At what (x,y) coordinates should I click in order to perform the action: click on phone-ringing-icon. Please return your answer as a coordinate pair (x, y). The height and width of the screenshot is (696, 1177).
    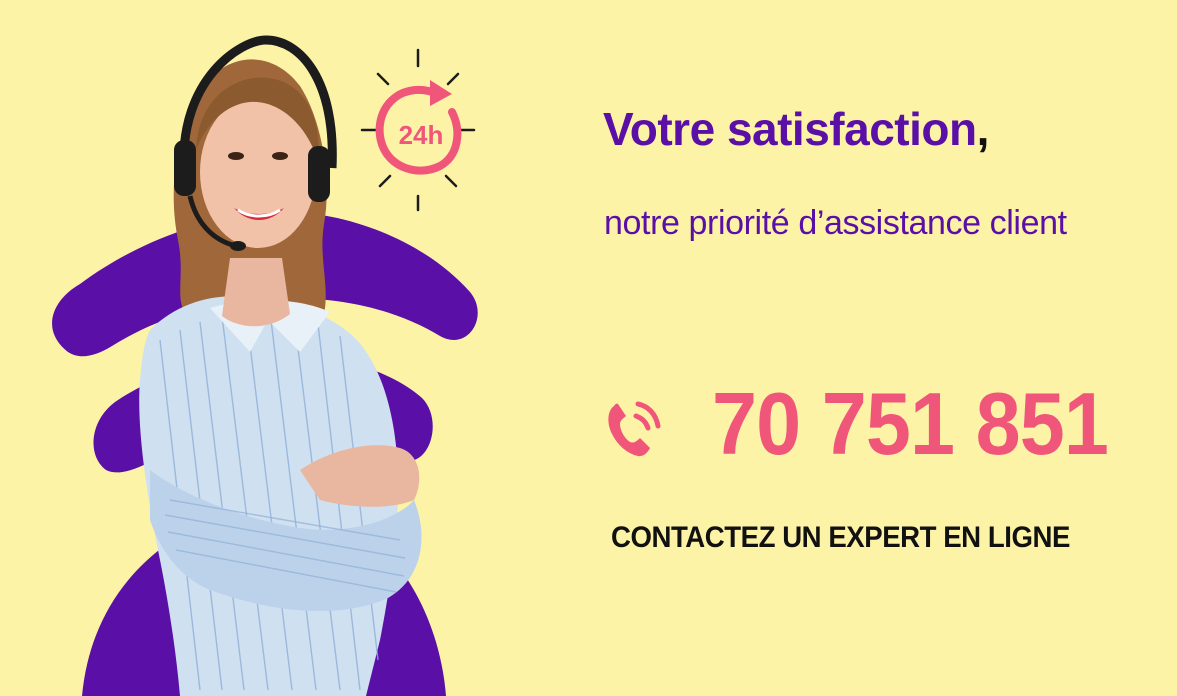
    Looking at the image, I should click on (634, 429).